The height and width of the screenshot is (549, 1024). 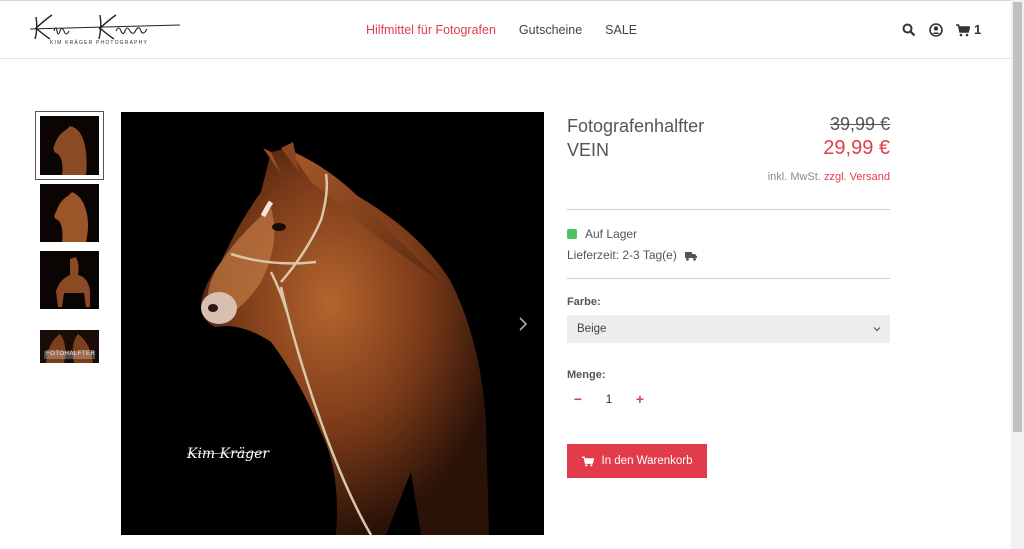 I want to click on nav-item-sale: SALE, so click(x=621, y=30).